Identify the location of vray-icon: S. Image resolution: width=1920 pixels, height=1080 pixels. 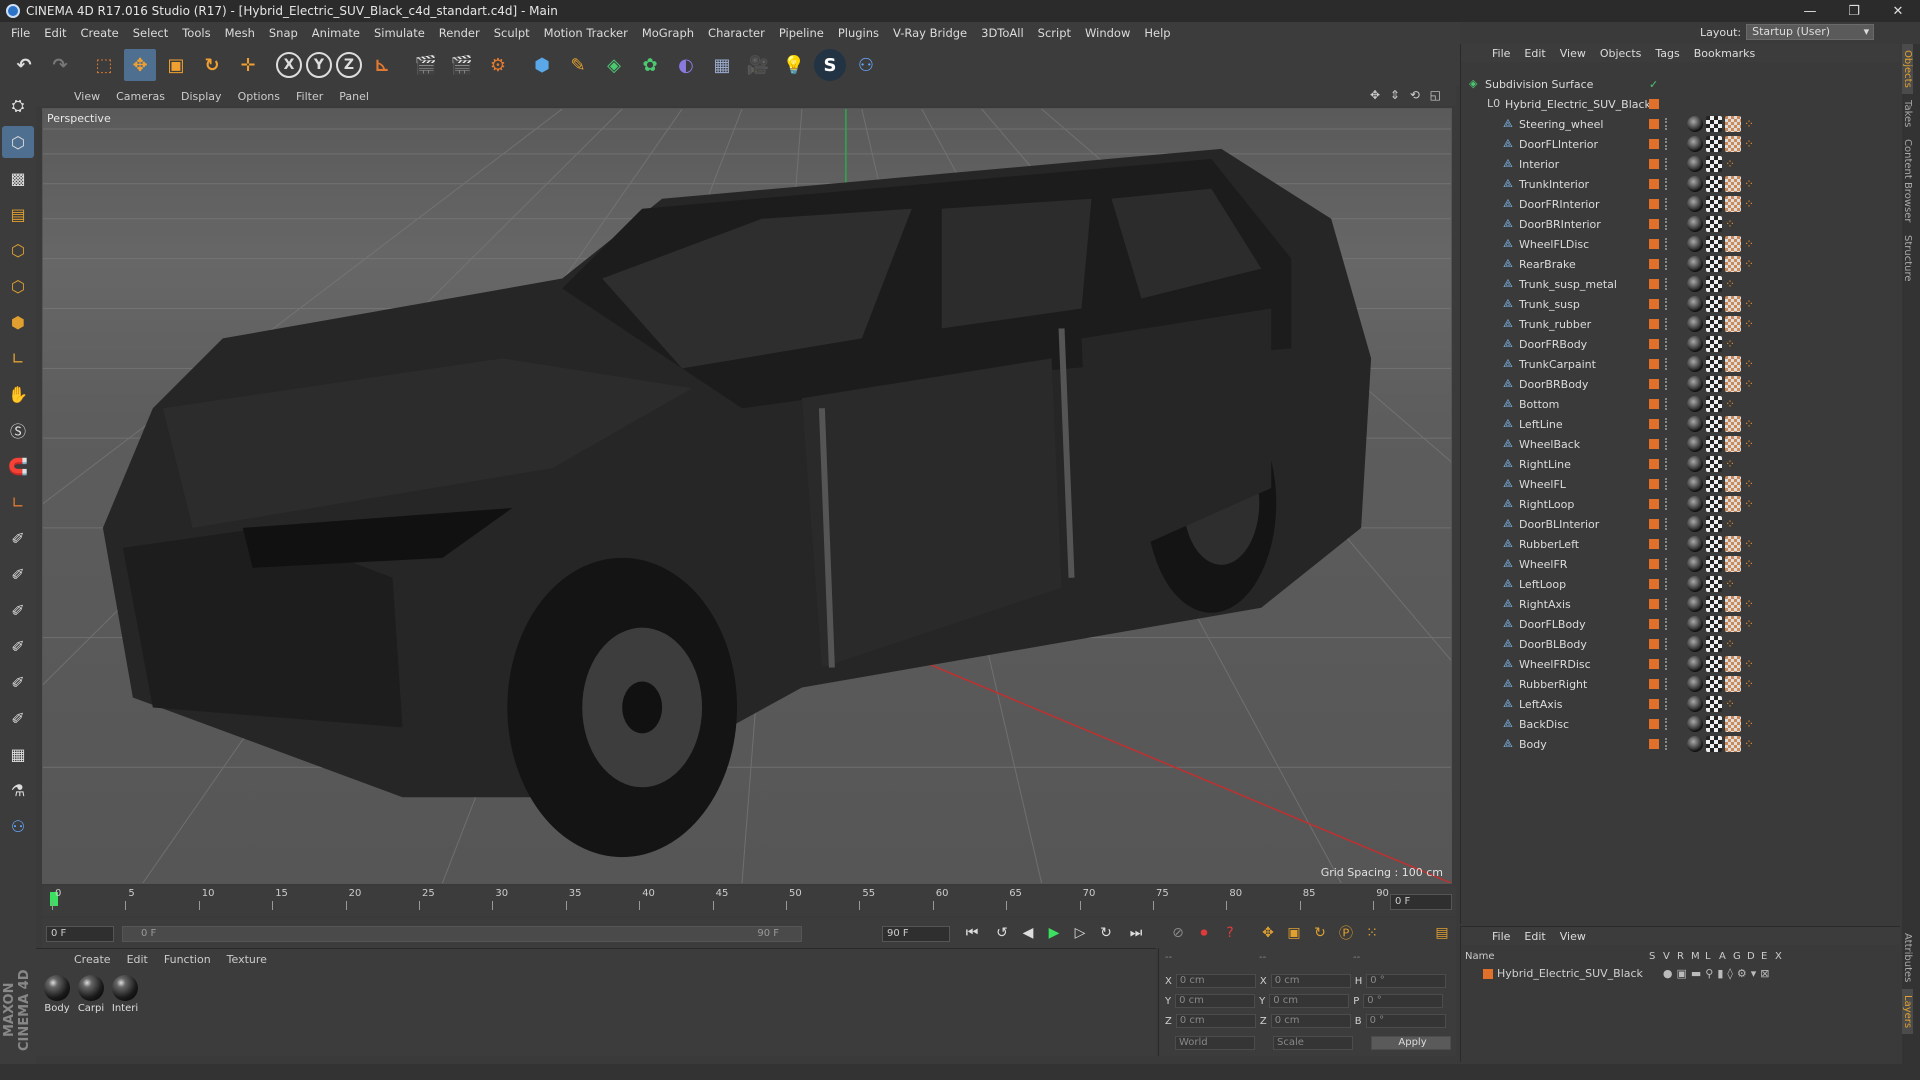
(830, 65).